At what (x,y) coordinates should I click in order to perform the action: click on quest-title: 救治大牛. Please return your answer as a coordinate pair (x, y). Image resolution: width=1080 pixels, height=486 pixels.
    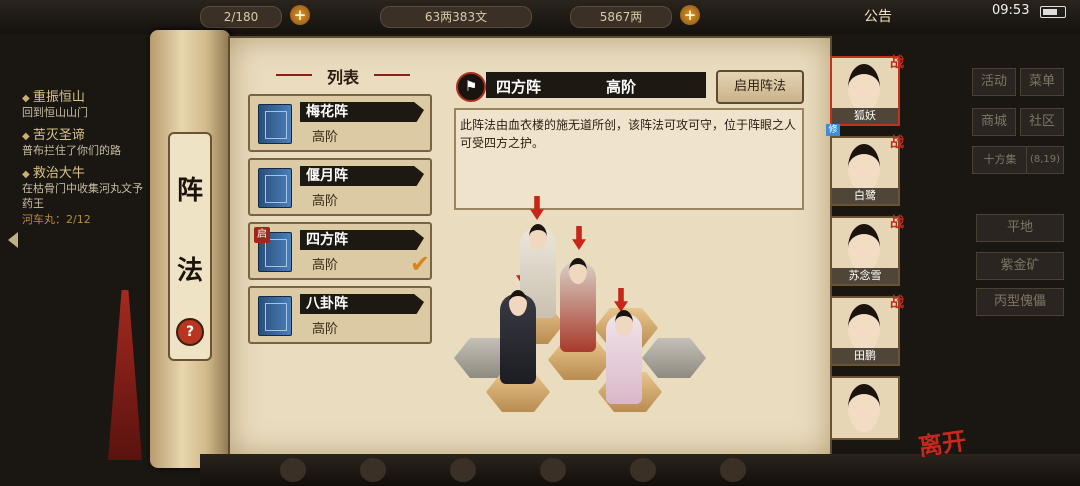
    Looking at the image, I should click on (87, 171).